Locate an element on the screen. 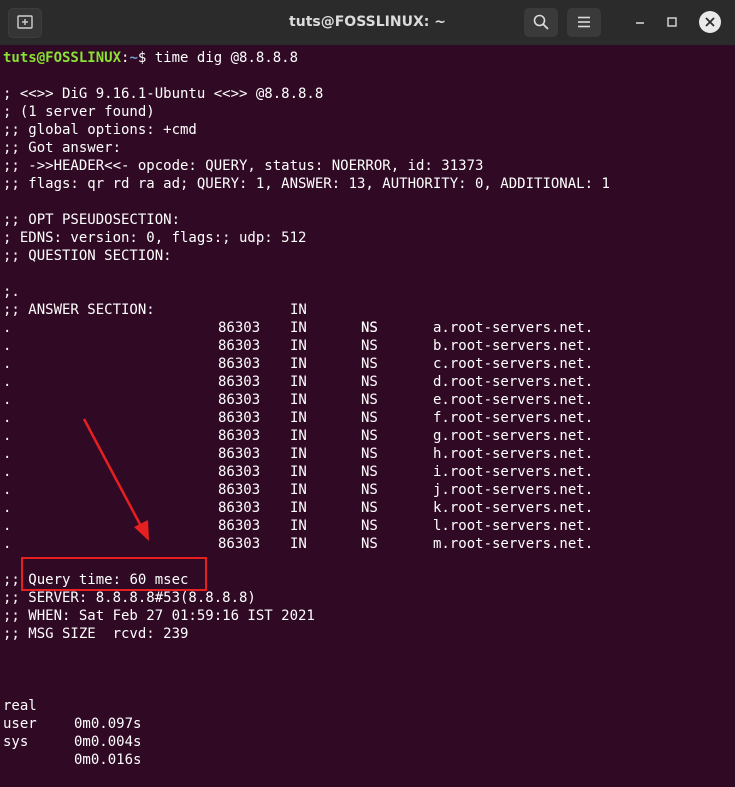 The height and width of the screenshot is (787, 735). timing-value: 0m0.016s is located at coordinates (108, 760).